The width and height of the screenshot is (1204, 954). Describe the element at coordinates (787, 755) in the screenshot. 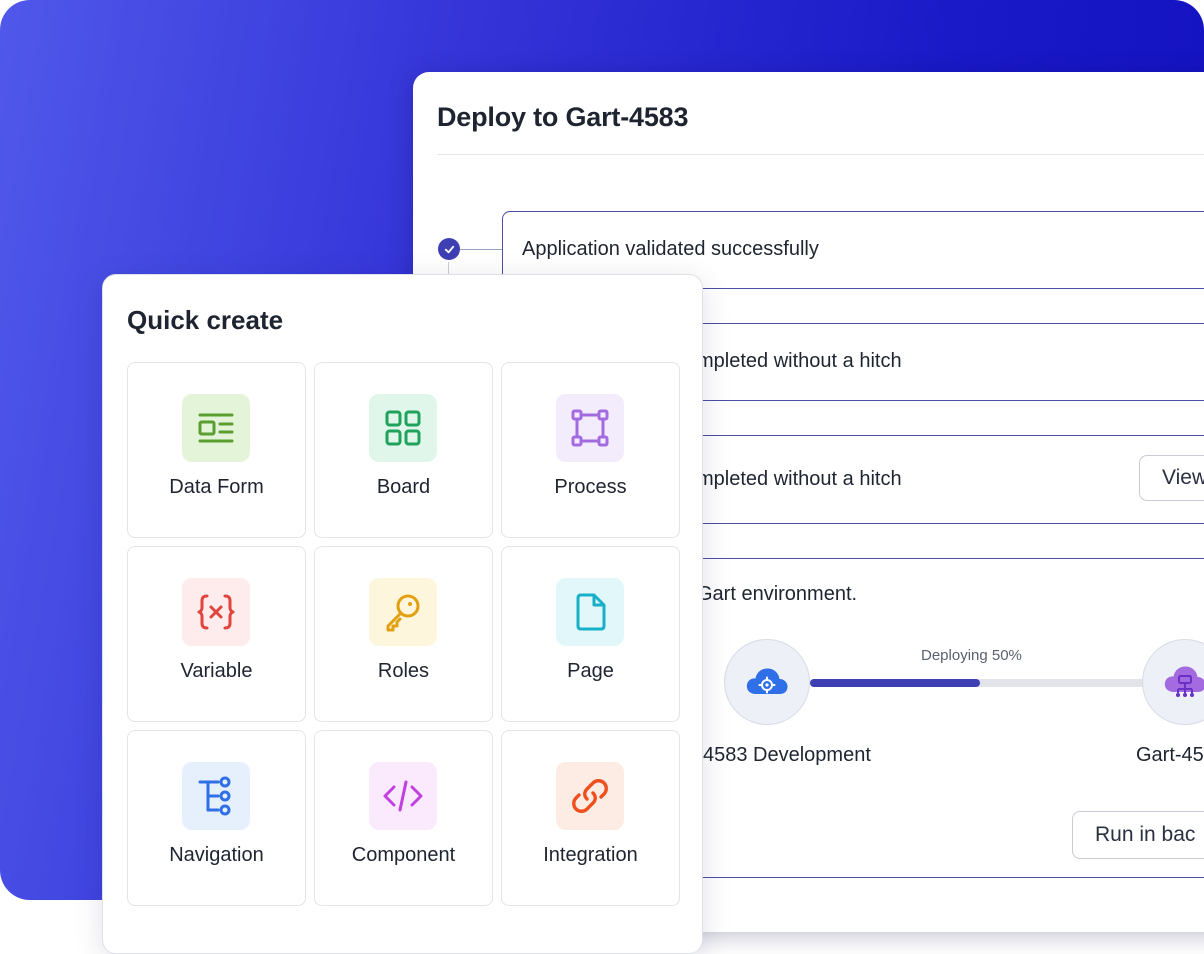

I see `source-environment-label: 4583 Development` at that location.